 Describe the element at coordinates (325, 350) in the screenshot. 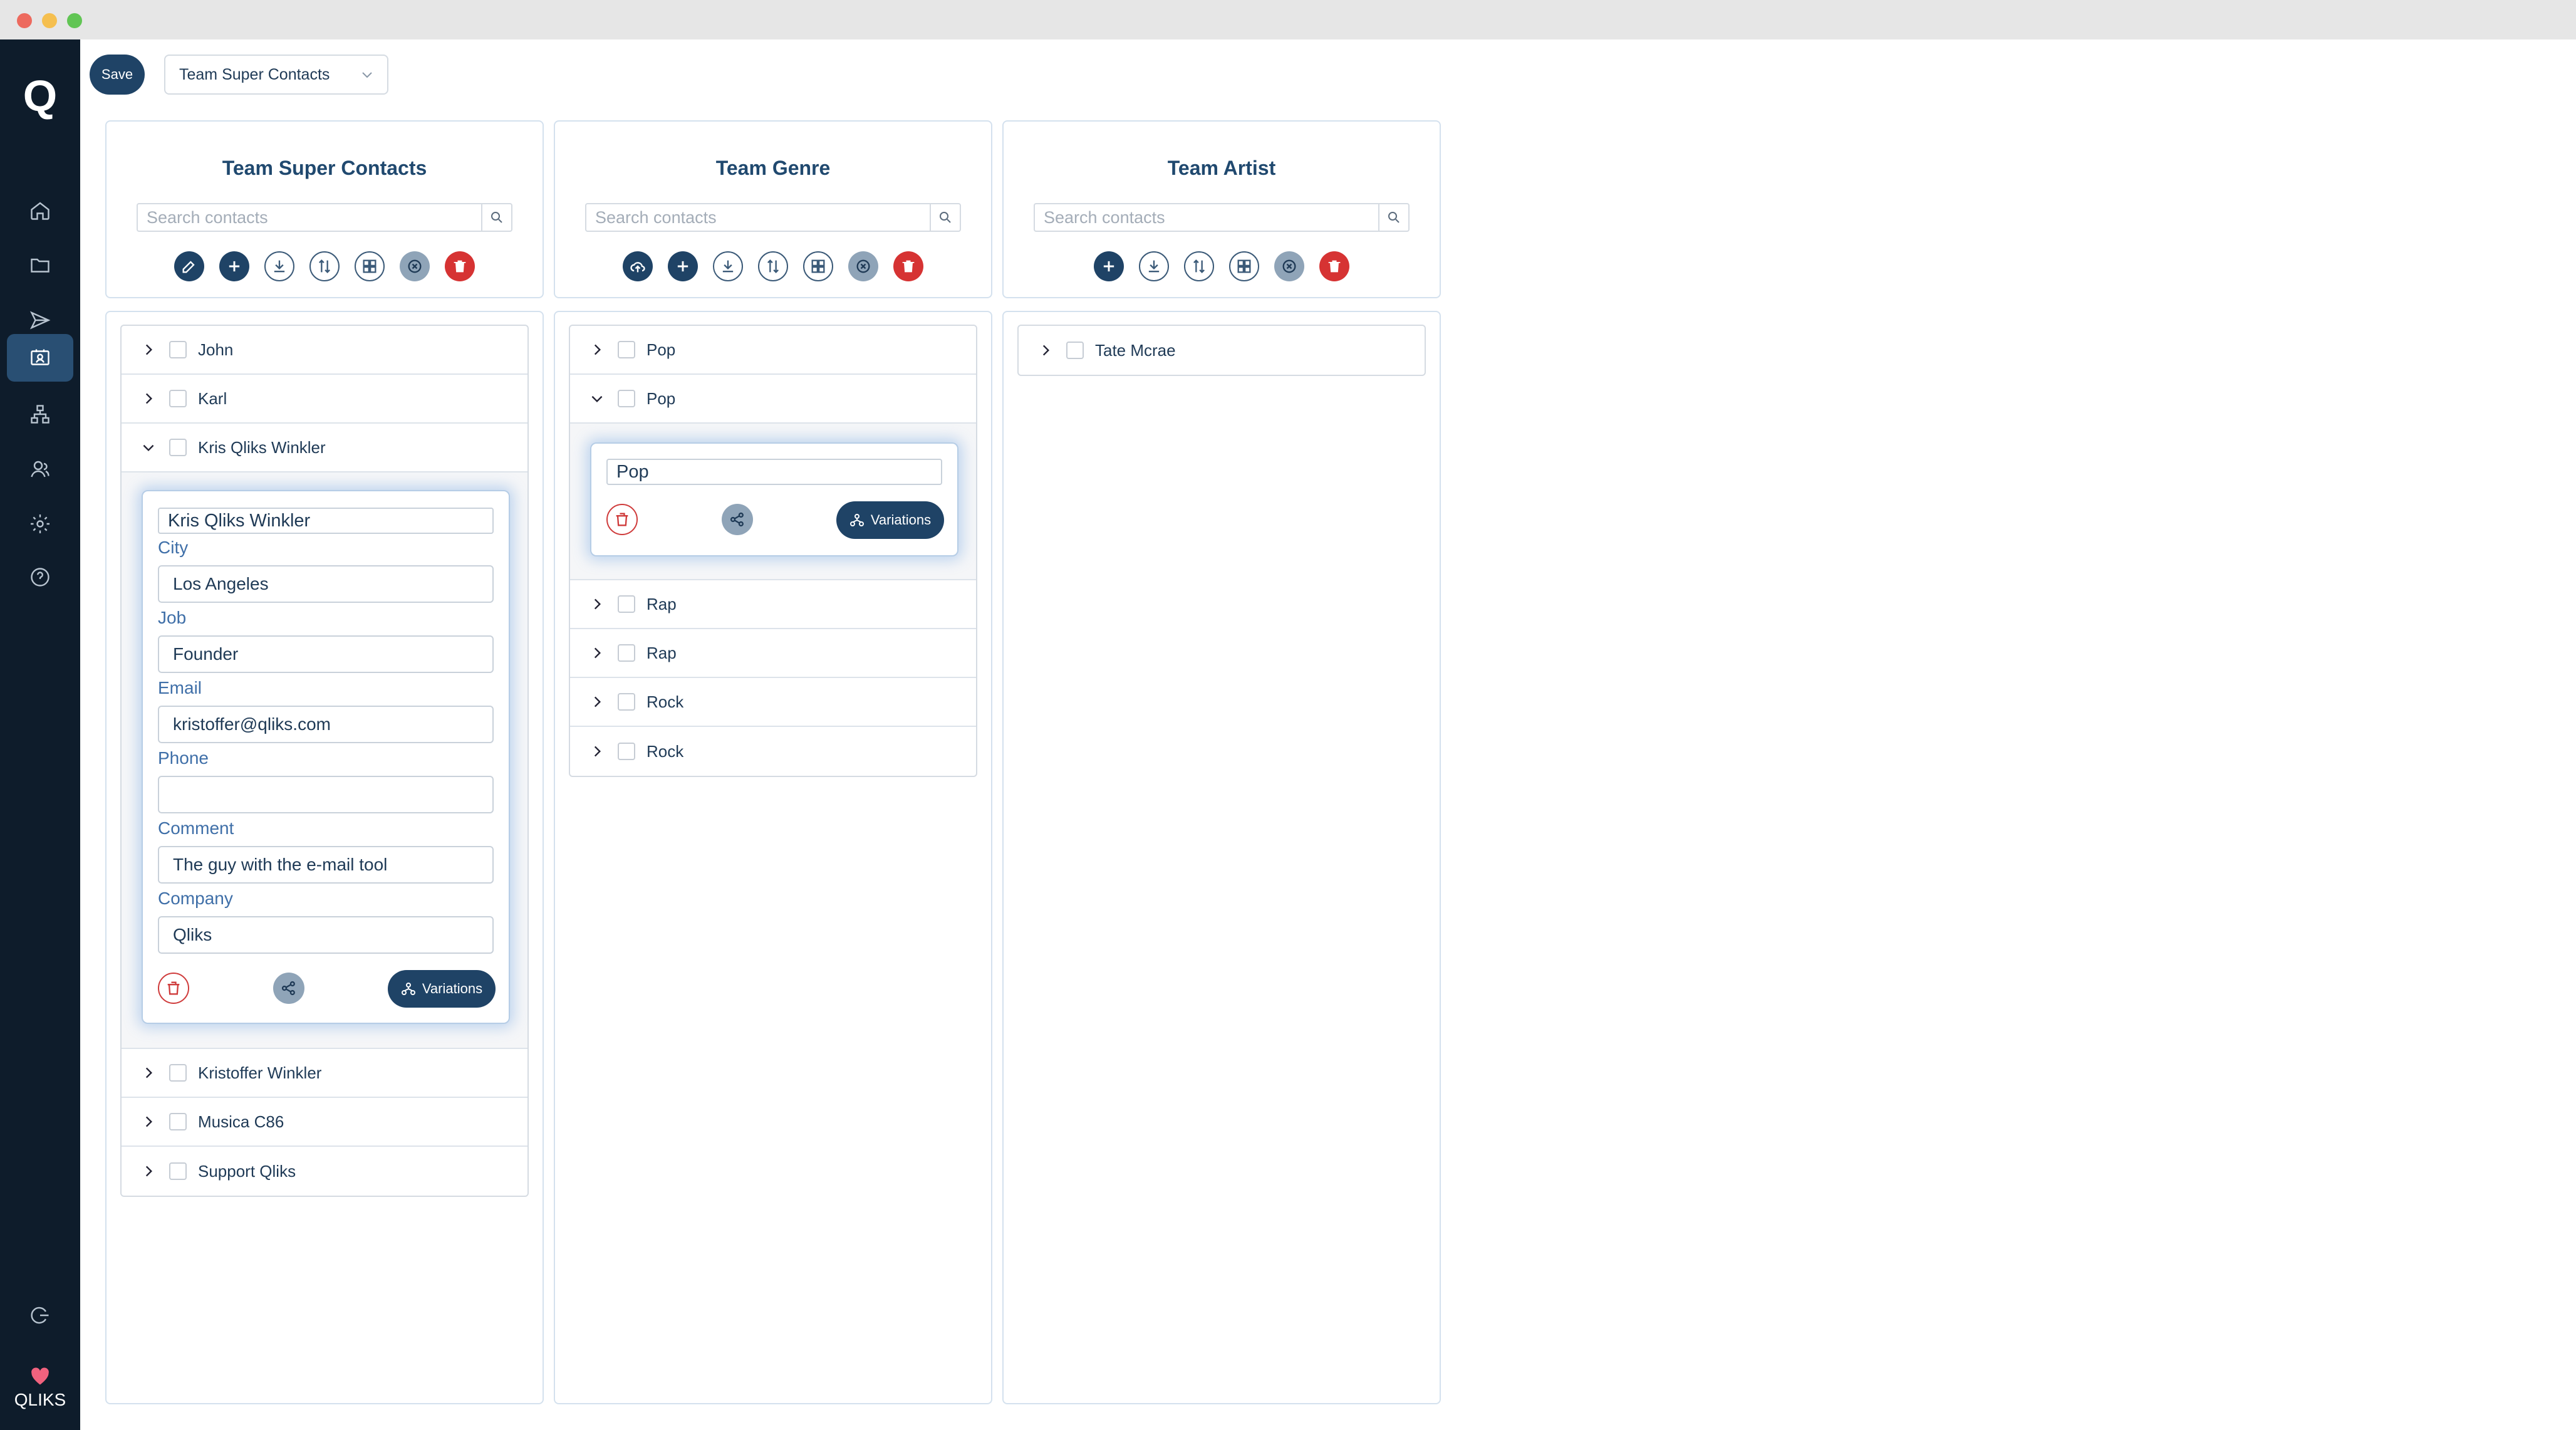

I see `list-item: John` at that location.